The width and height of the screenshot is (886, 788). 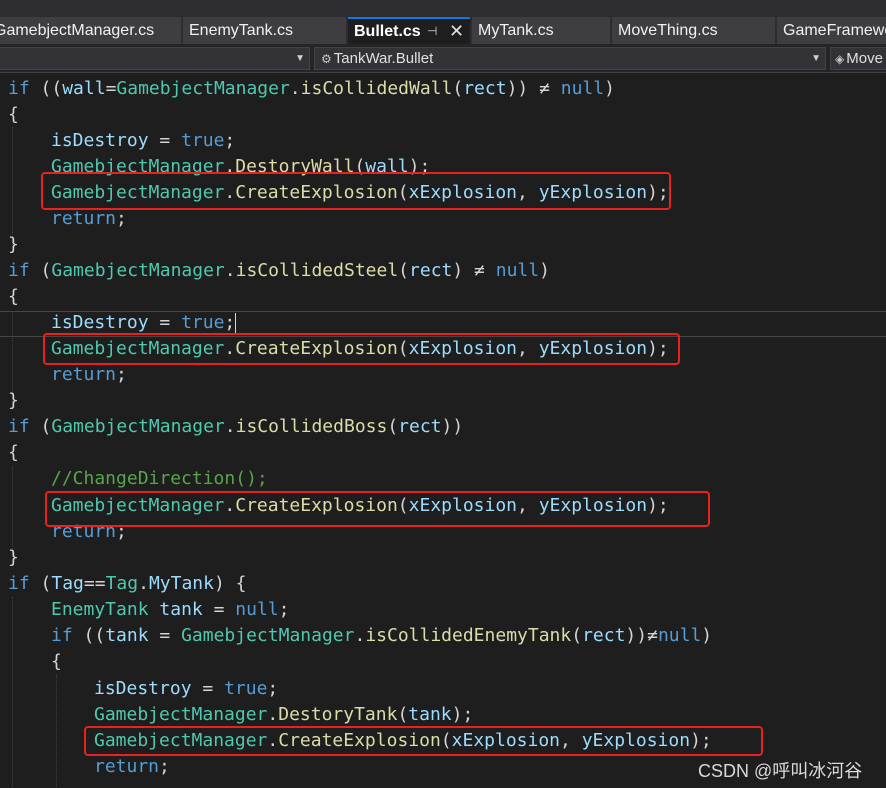 What do you see at coordinates (840, 59) in the screenshot?
I see `method-icon: ◈` at bounding box center [840, 59].